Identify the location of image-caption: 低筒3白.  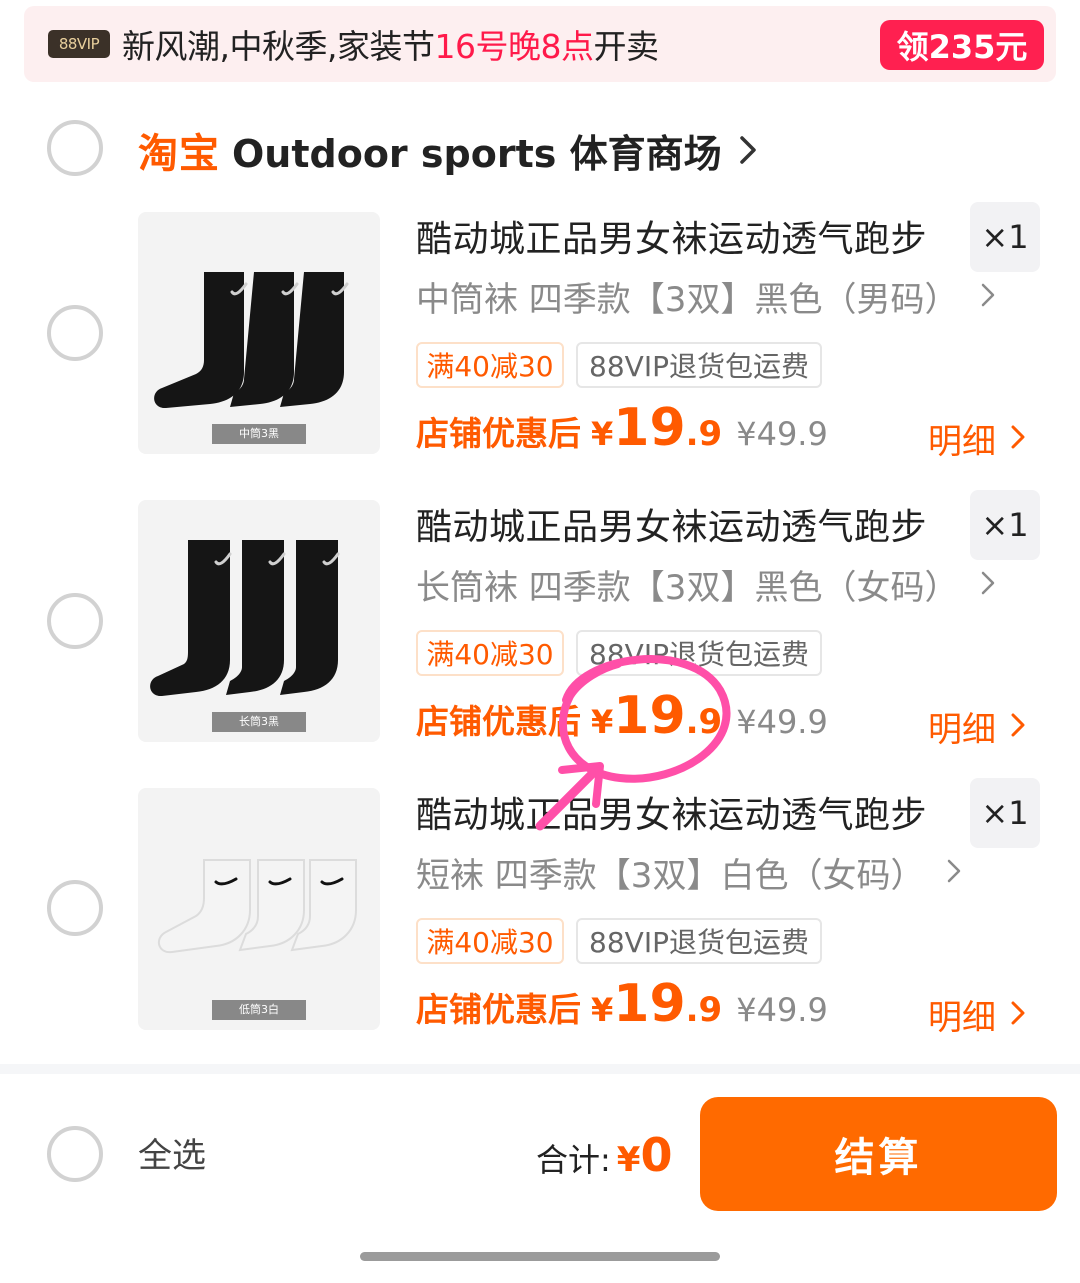
(259, 1010).